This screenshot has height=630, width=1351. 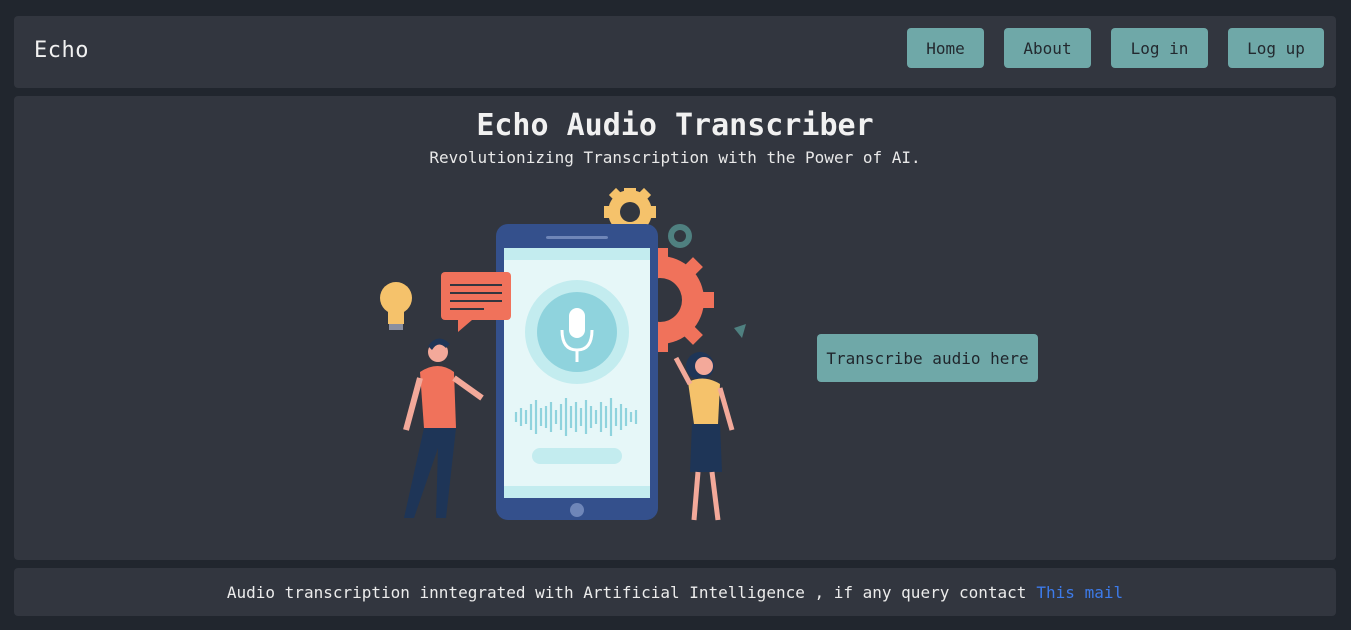 I want to click on transcription-illustration, so click(x=563, y=354).